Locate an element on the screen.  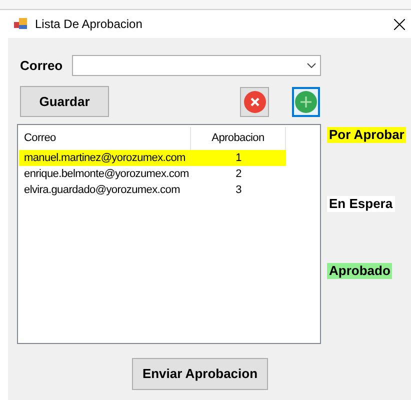
email-text: enrique.belmonte@yorozumex.com is located at coordinates (106, 174).